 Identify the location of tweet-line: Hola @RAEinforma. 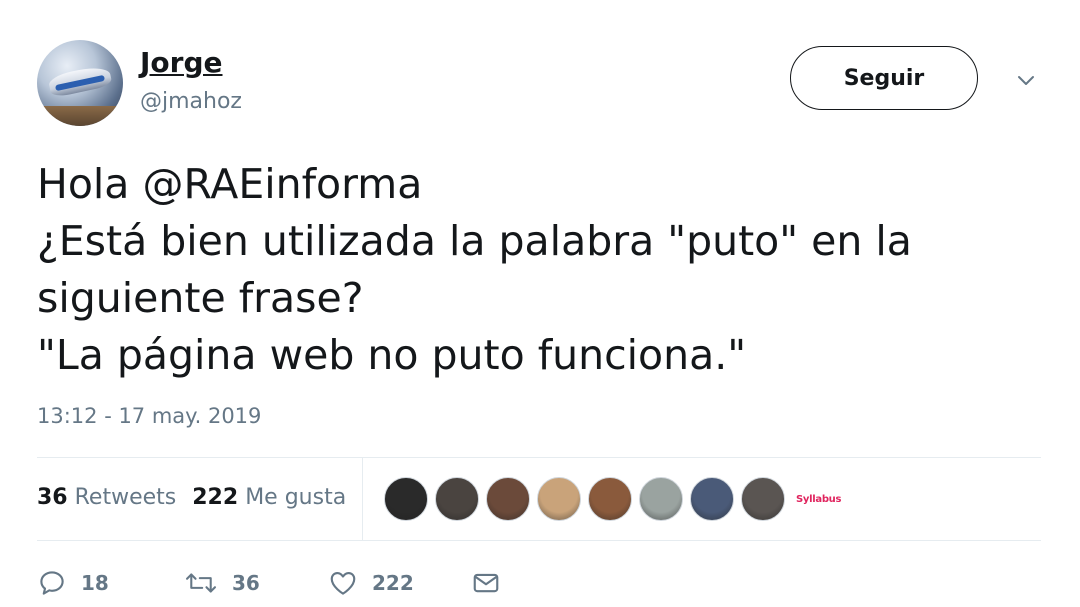
(230, 184).